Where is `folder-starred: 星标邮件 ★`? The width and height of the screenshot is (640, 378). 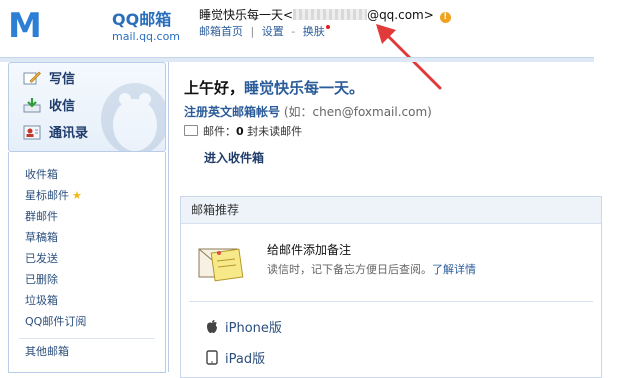 folder-starred: 星标邮件 ★ is located at coordinates (53, 196).